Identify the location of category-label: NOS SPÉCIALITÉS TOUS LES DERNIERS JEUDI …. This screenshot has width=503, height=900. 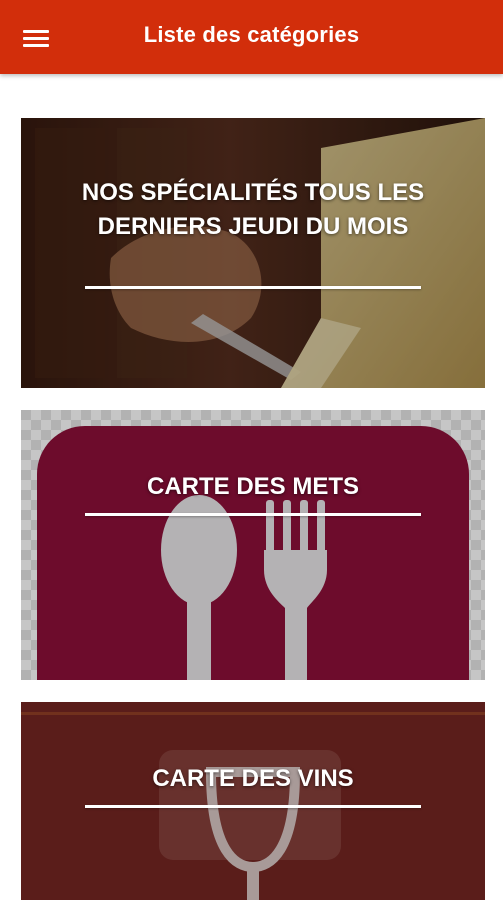
(253, 209).